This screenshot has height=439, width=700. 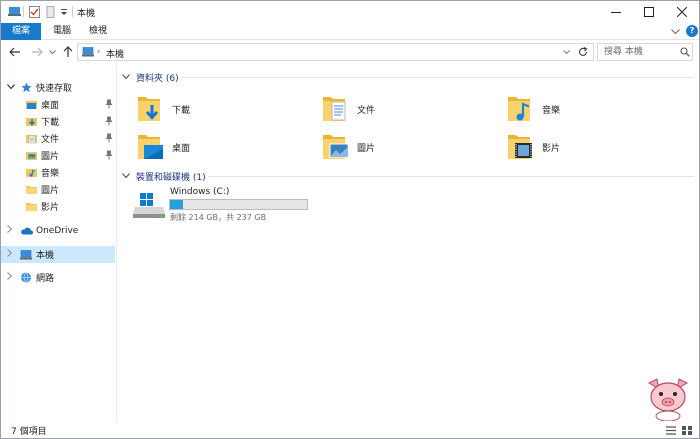 I want to click on mascot-watermark, so click(x=668, y=399).